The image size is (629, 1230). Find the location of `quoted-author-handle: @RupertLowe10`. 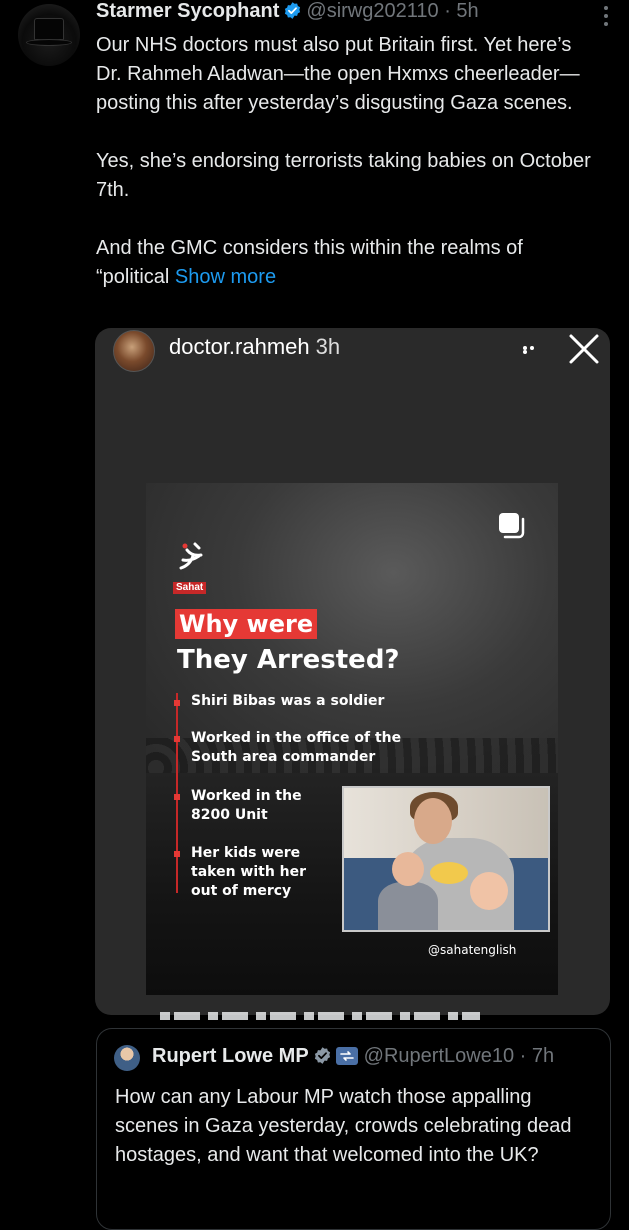

quoted-author-handle: @RupertLowe10 is located at coordinates (439, 1056).